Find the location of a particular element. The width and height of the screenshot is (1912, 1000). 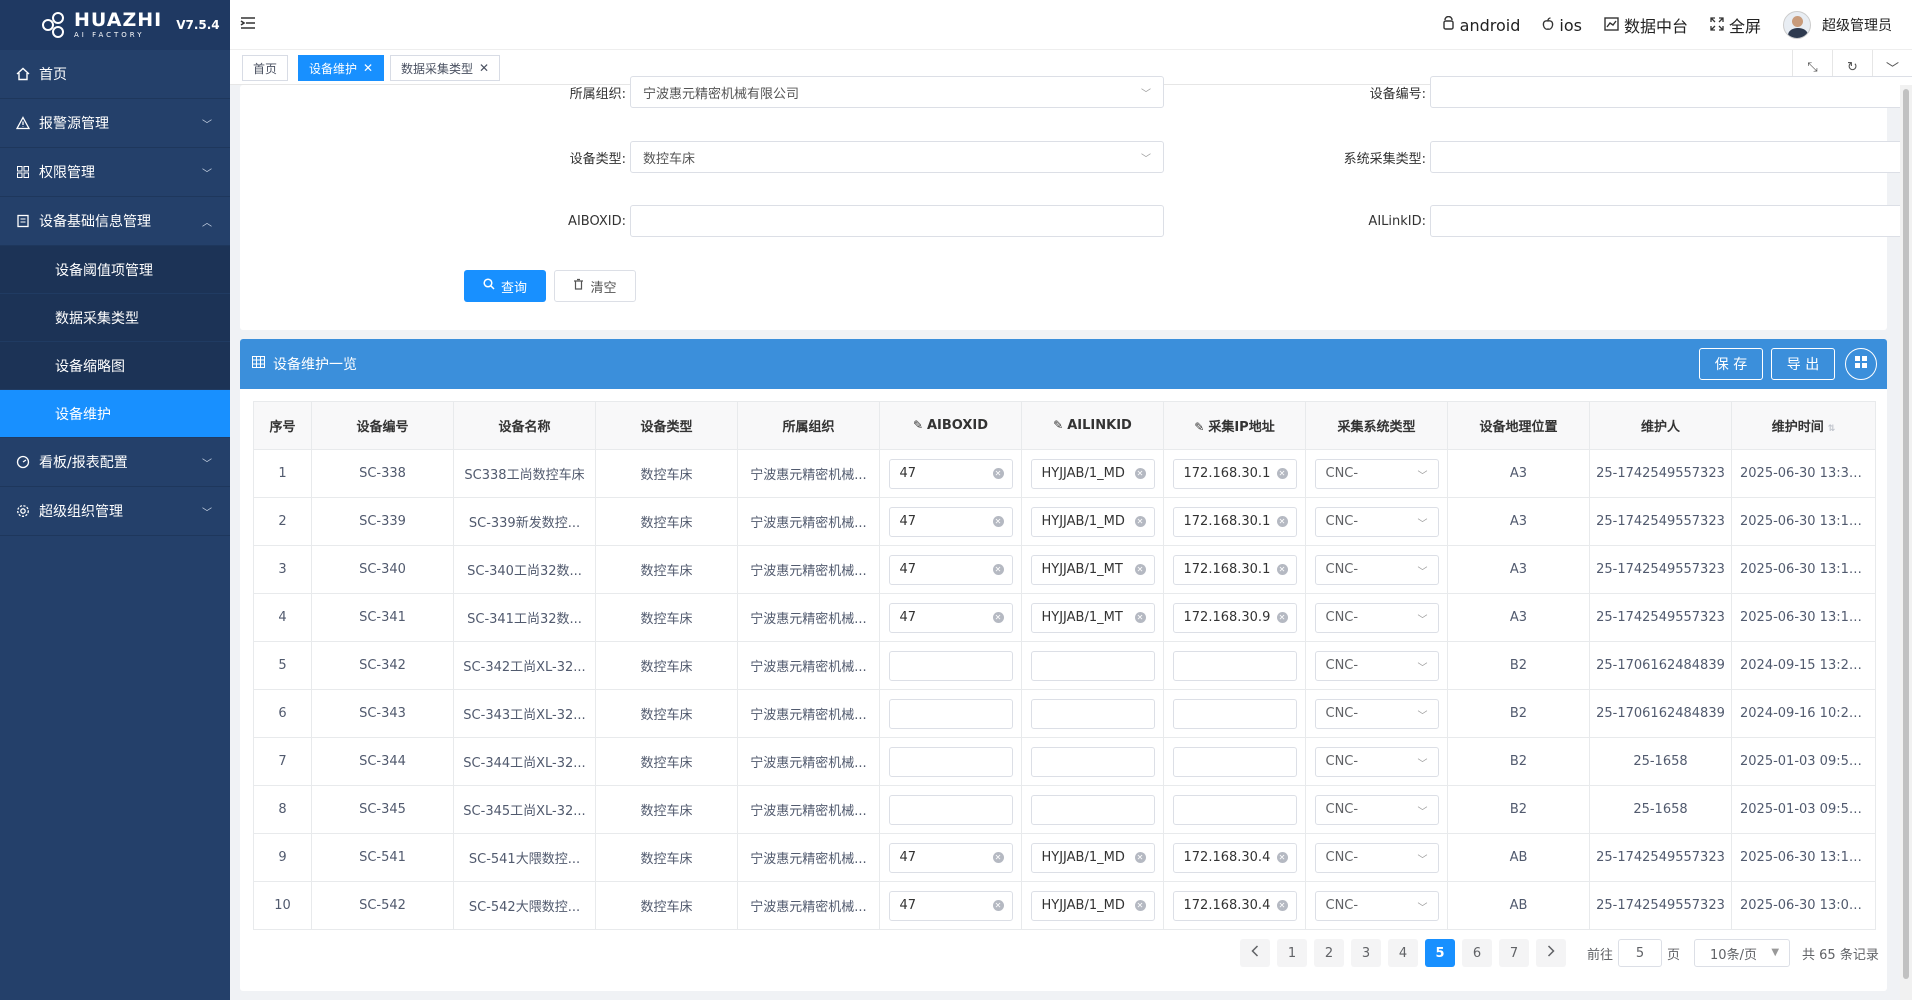

next-page-button is located at coordinates (1551, 953).